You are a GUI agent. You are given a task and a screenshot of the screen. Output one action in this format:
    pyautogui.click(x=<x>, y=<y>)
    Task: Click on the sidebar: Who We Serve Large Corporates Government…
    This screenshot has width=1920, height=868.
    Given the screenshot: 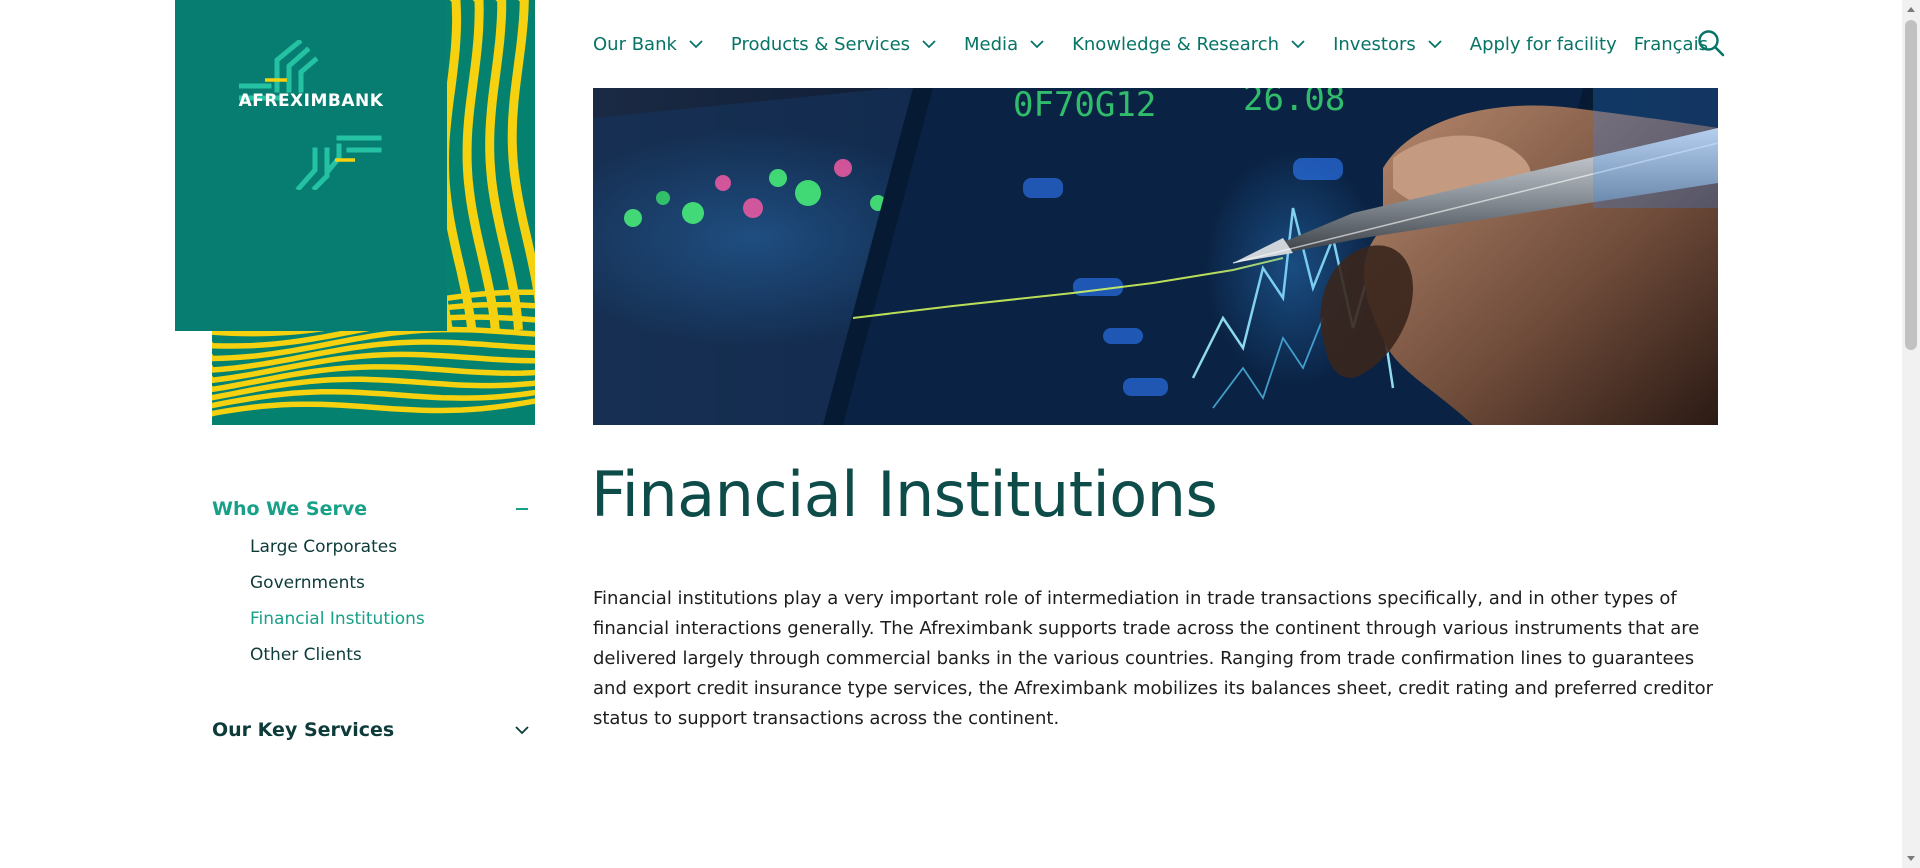 What is the action you would take?
    pyautogui.click(x=373, y=619)
    